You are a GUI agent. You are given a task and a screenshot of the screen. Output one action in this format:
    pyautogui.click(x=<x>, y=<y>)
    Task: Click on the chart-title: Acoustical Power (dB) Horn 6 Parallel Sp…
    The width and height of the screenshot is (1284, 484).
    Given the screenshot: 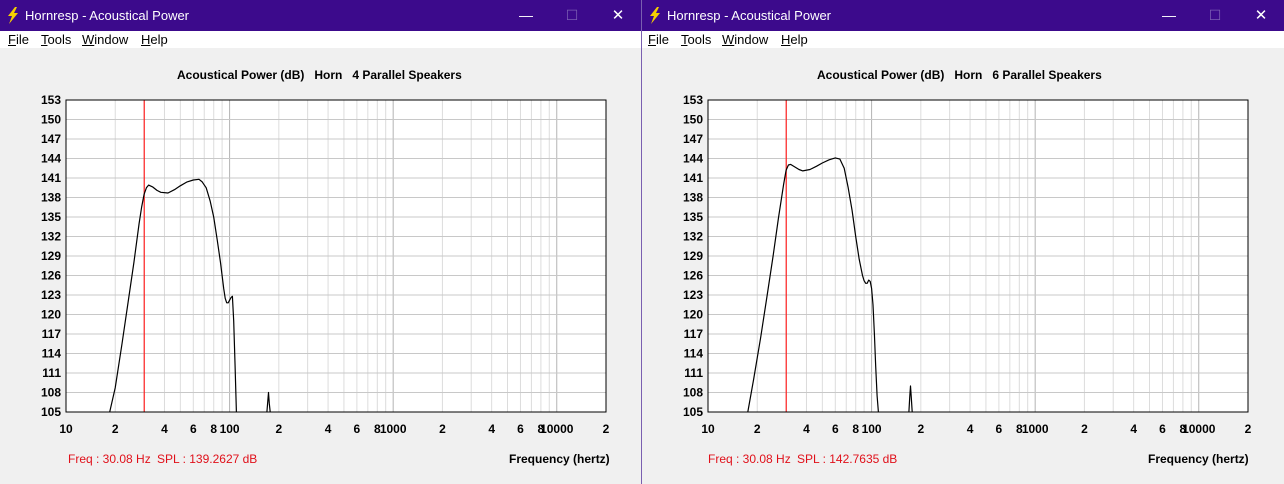 What is the action you would take?
    pyautogui.click(x=959, y=75)
    